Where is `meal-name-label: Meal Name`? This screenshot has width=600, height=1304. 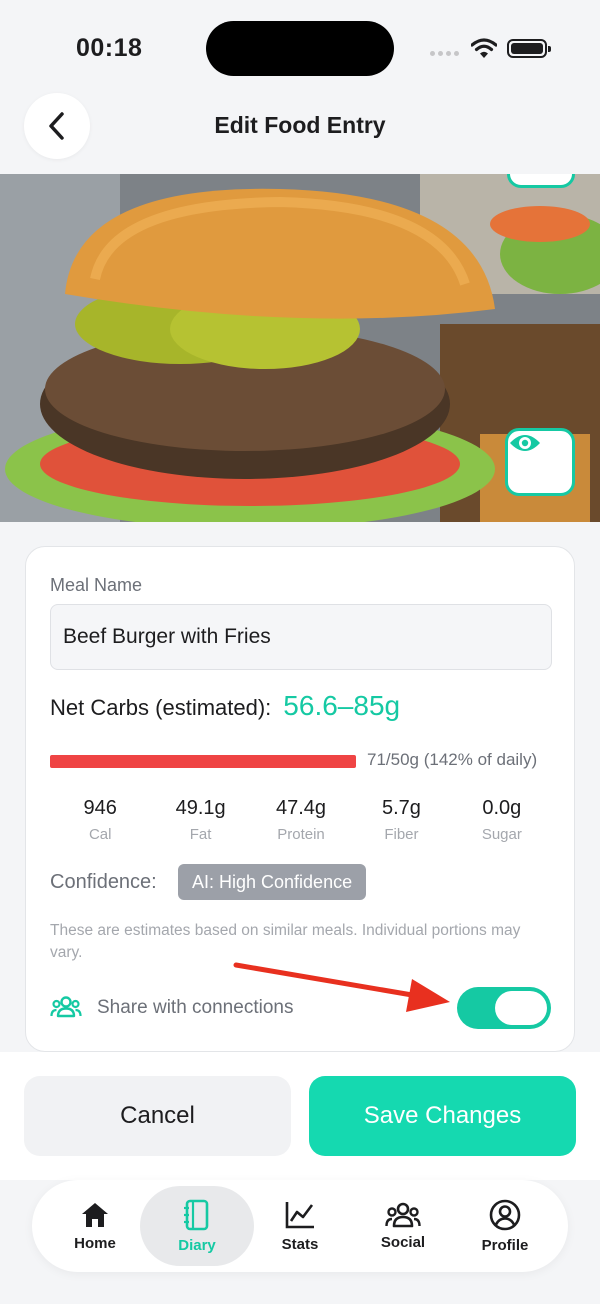
meal-name-label: Meal Name is located at coordinates (96, 585).